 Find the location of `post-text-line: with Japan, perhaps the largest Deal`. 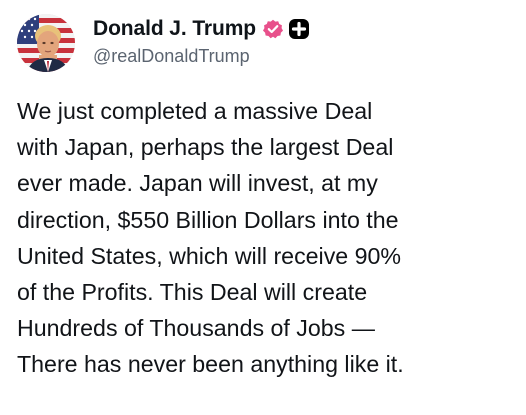

post-text-line: with Japan, perhaps the largest Deal is located at coordinates (205, 147).